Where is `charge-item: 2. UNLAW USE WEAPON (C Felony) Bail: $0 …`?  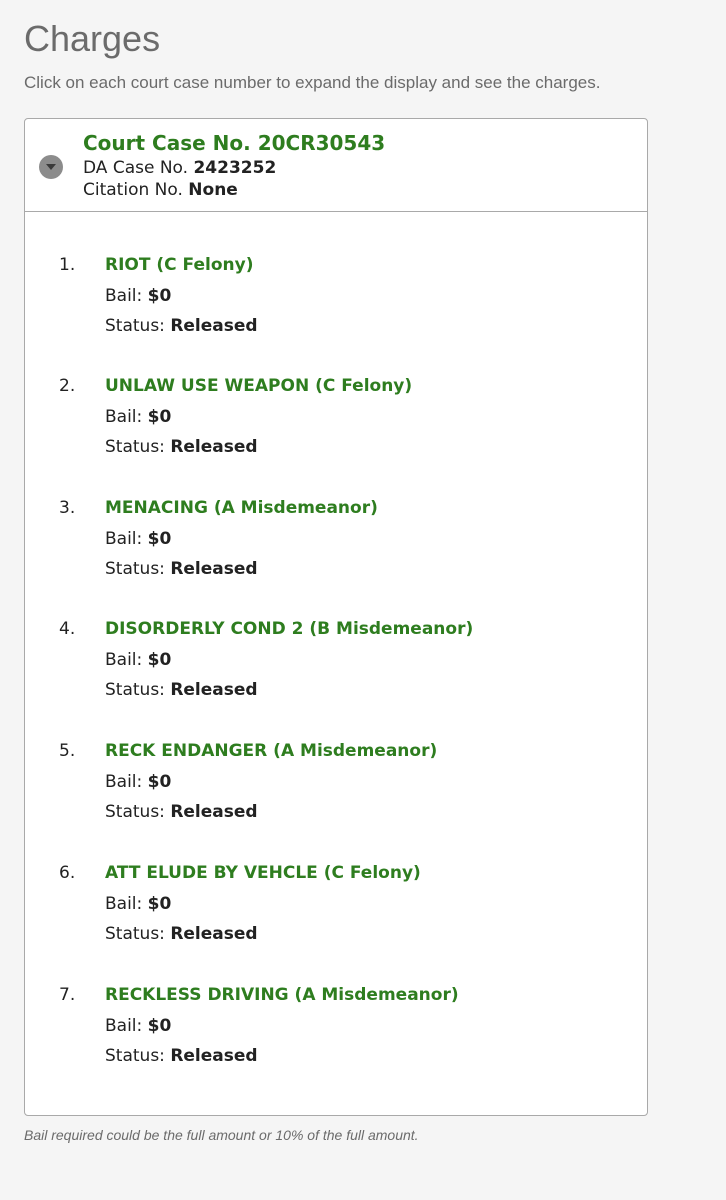
charge-item: 2. UNLAW USE WEAPON (C Felony) Bail: $0 … is located at coordinates (325, 426).